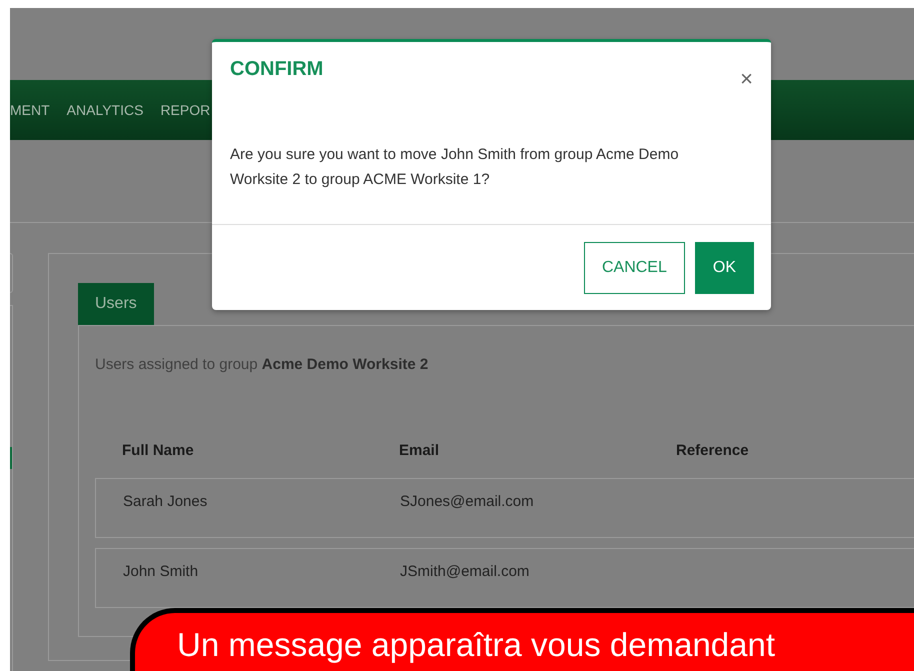 The image size is (914, 671). What do you see at coordinates (165, 501) in the screenshot?
I see `user-name-link: Sarah Jones` at bounding box center [165, 501].